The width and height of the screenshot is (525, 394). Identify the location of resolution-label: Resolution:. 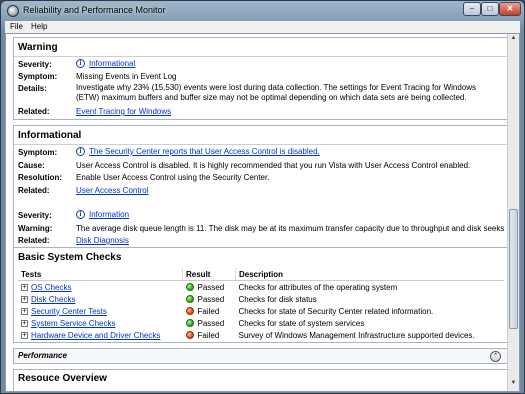
(40, 177).